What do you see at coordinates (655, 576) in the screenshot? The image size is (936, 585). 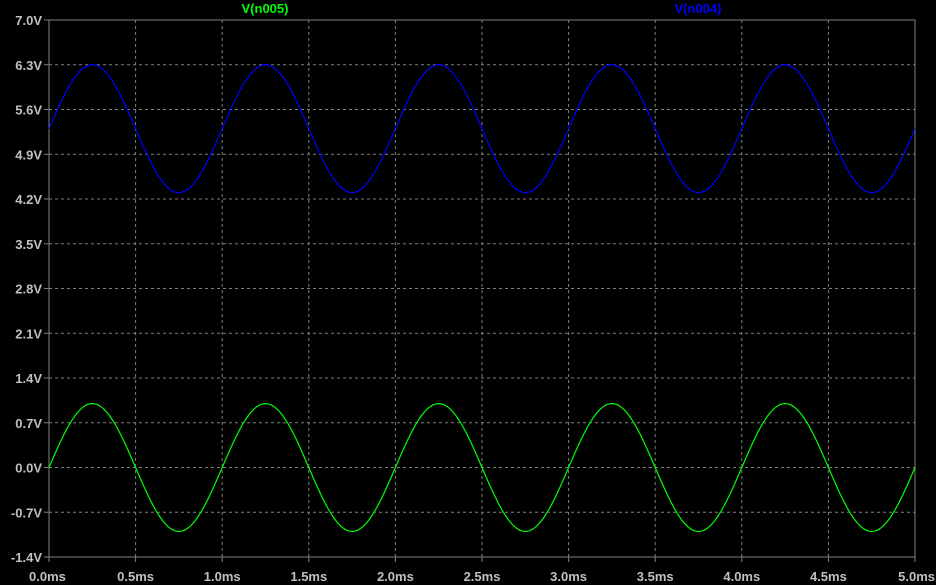 I see `x-tick-label: 3.5ms` at bounding box center [655, 576].